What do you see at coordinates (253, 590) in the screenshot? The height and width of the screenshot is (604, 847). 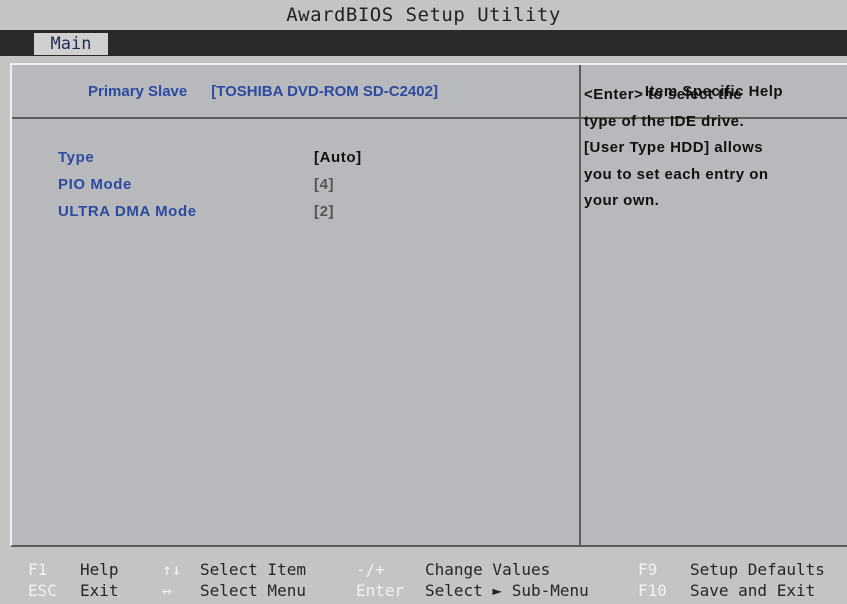 I see `key-left-right-desc: Select Menu` at bounding box center [253, 590].